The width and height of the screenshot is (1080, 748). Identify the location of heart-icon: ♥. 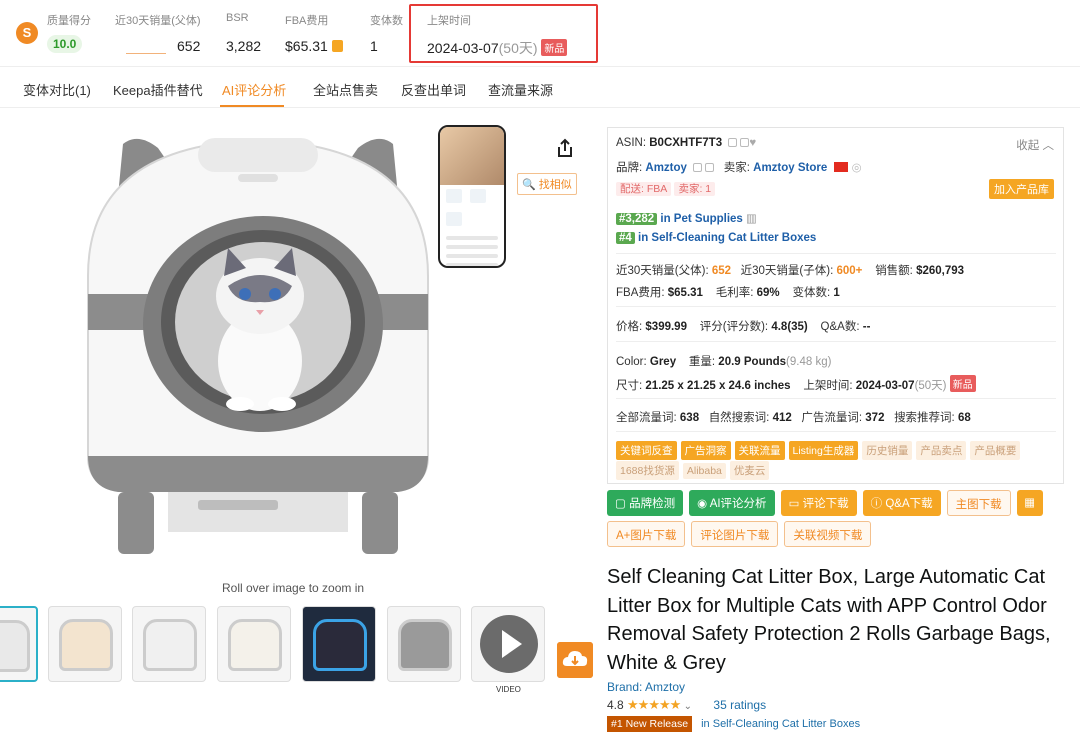
(752, 143).